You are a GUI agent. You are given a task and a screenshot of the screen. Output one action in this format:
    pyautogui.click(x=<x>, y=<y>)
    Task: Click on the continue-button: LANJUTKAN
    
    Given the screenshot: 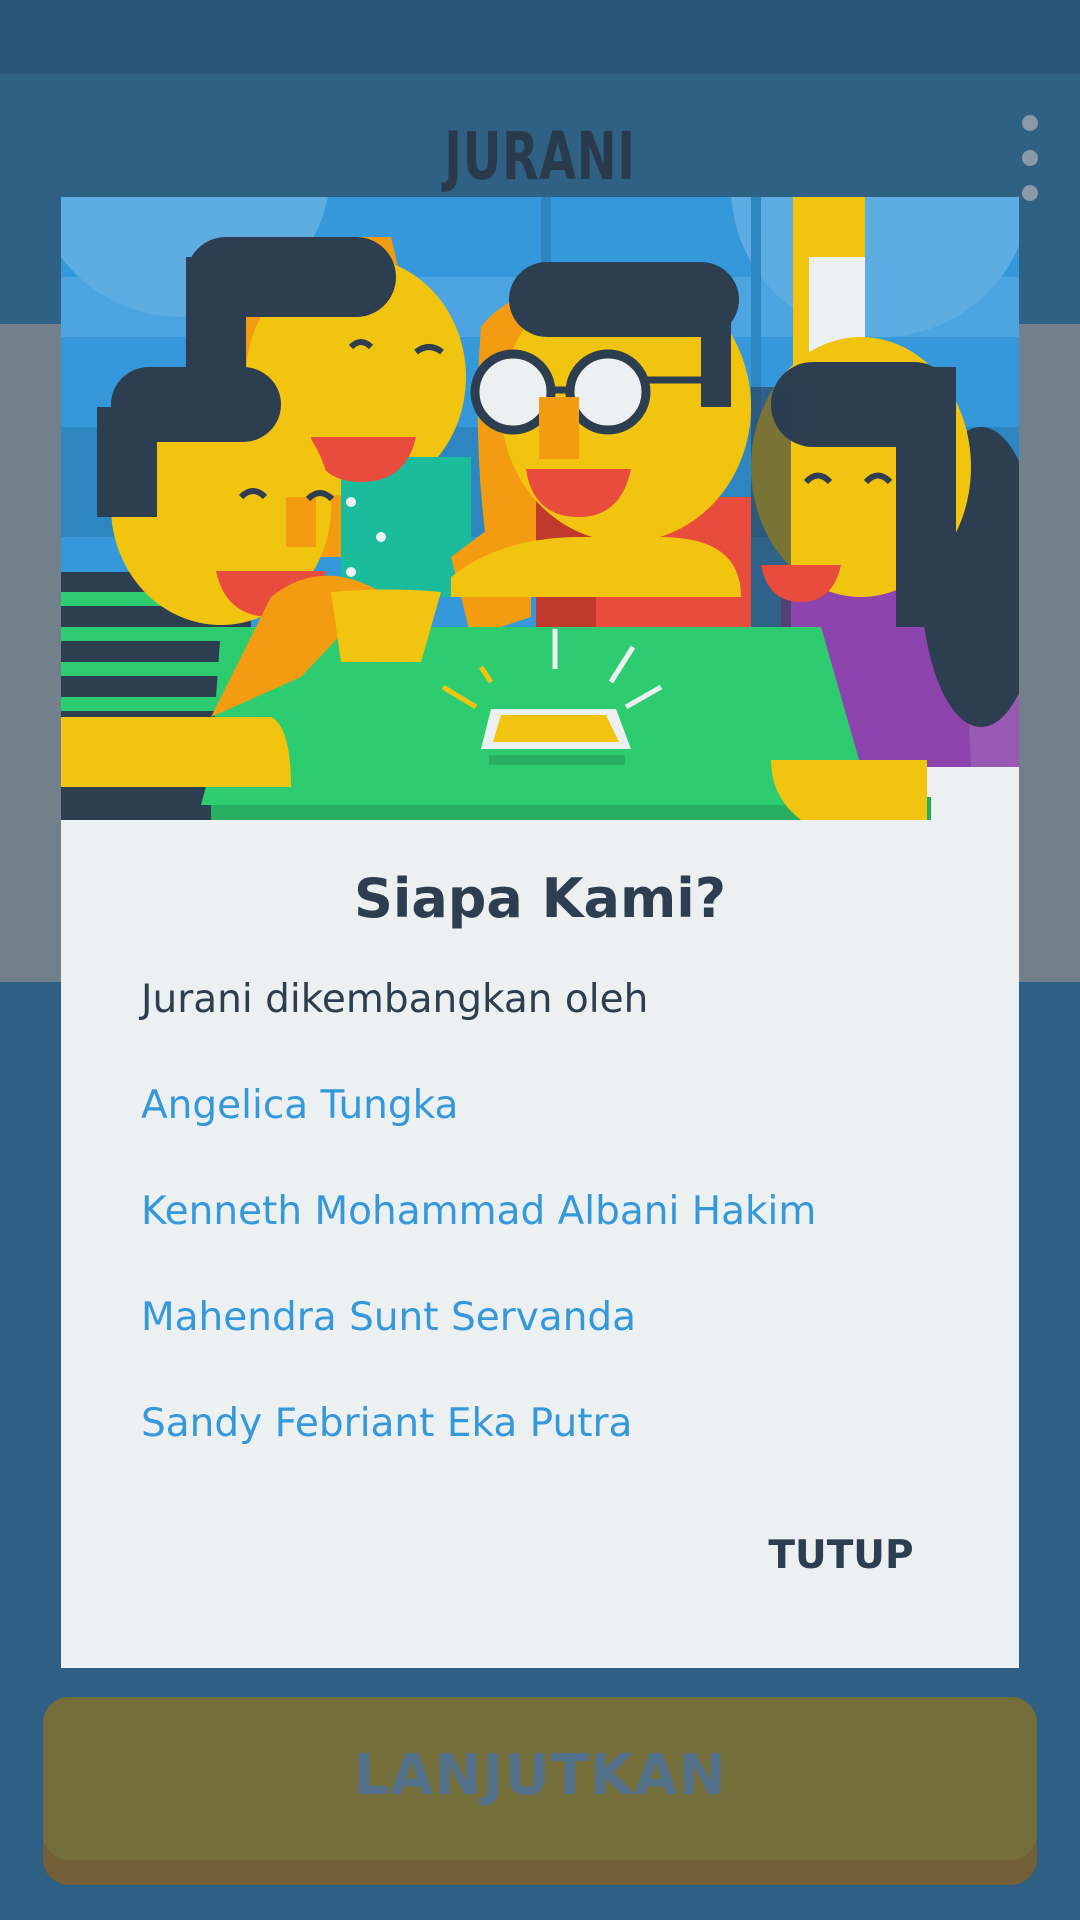 What is the action you would take?
    pyautogui.click(x=540, y=1778)
    